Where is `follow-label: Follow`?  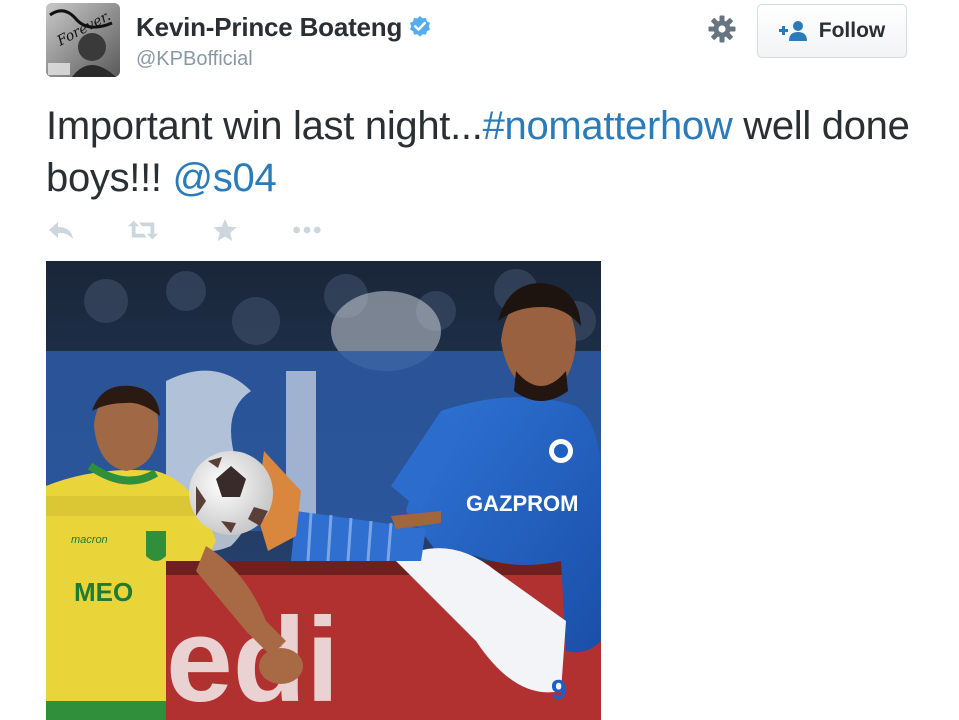
follow-label: Follow is located at coordinates (852, 30).